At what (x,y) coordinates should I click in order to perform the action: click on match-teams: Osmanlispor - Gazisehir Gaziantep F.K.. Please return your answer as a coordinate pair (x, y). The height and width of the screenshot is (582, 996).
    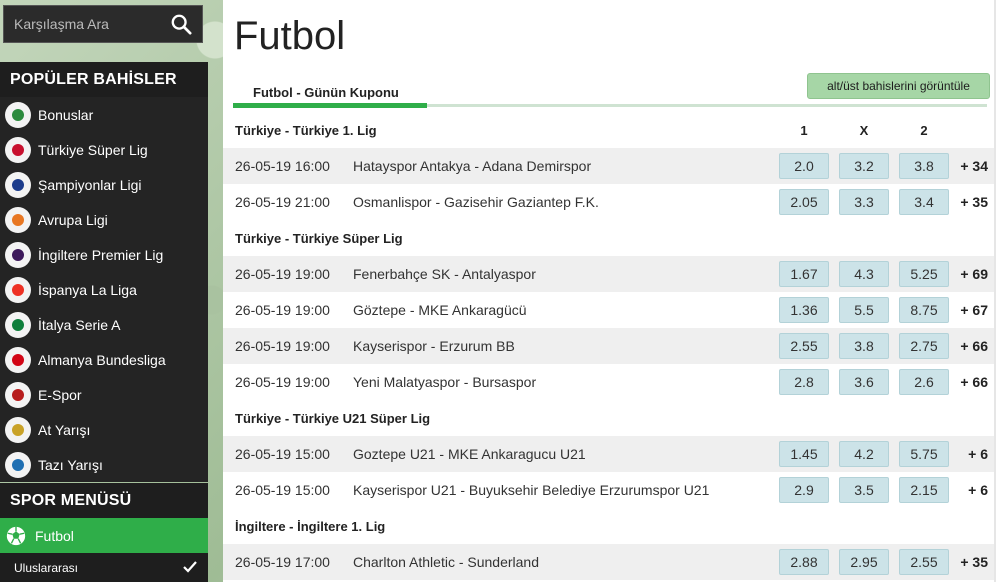
    Looking at the image, I should click on (476, 202).